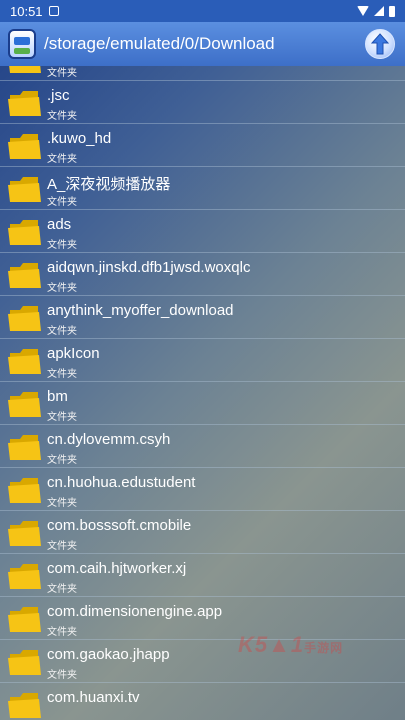 The image size is (405, 720). Describe the element at coordinates (202, 661) in the screenshot. I see `list-item: com.gaokao.jhapp 文件夹` at that location.